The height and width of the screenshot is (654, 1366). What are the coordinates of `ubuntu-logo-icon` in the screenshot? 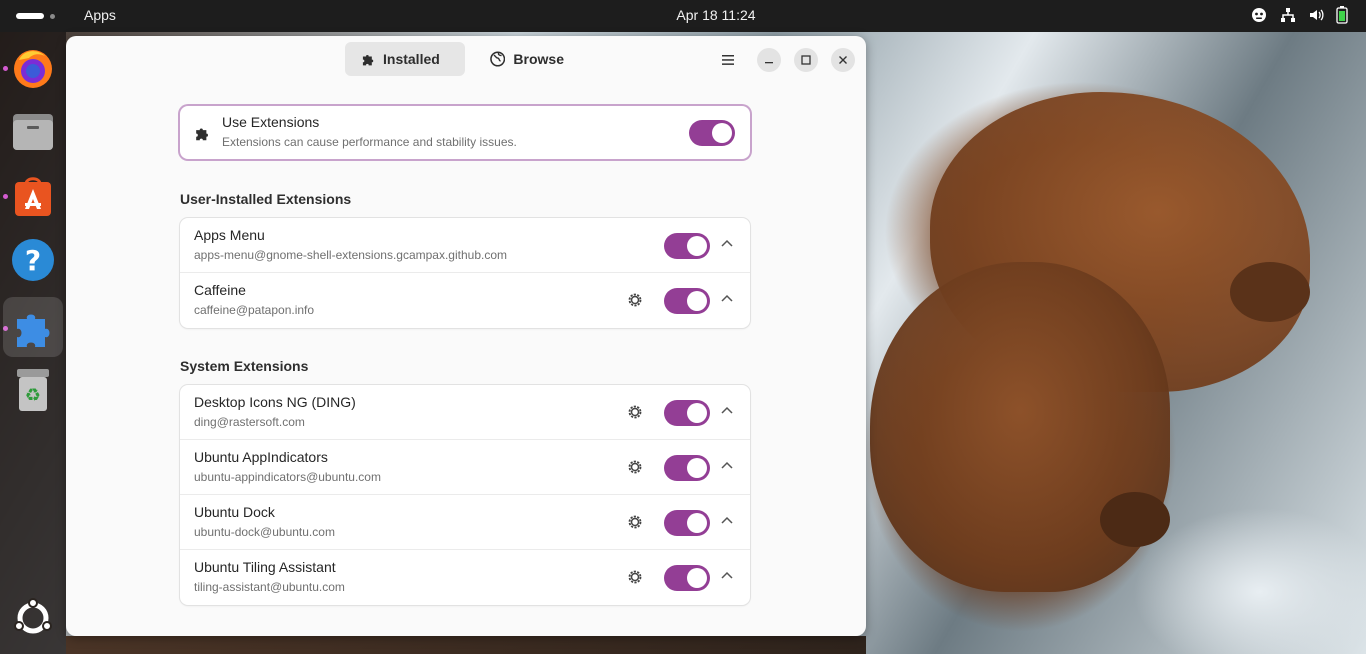 It's located at (33, 616).